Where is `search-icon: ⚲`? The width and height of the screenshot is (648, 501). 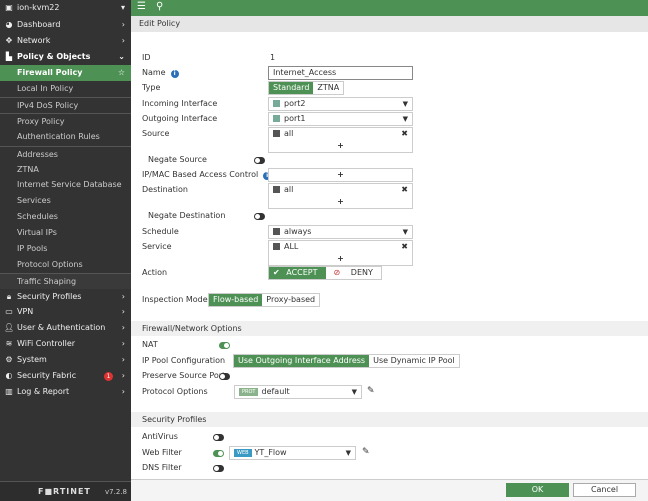
search-icon: ⚲ is located at coordinates (159, 6).